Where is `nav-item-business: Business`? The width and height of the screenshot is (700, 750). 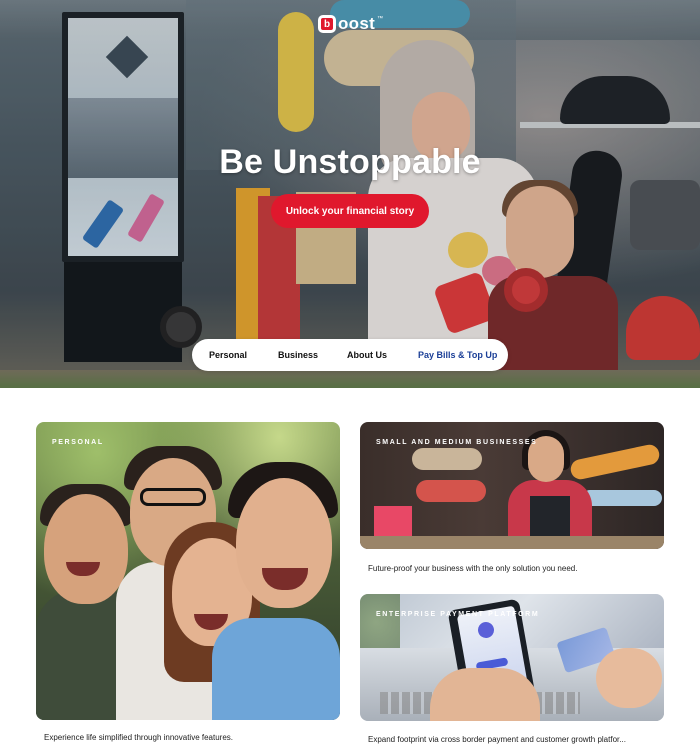
nav-item-business: Business is located at coordinates (298, 355).